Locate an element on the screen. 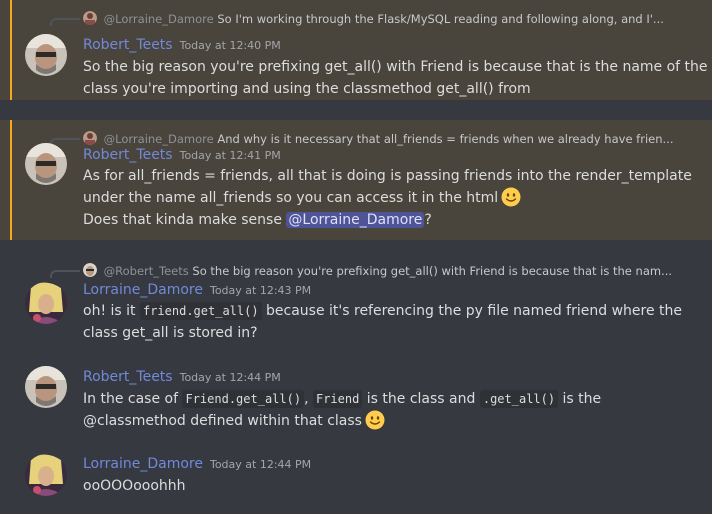 This screenshot has height=514, width=712. message-text: , is located at coordinates (308, 399).